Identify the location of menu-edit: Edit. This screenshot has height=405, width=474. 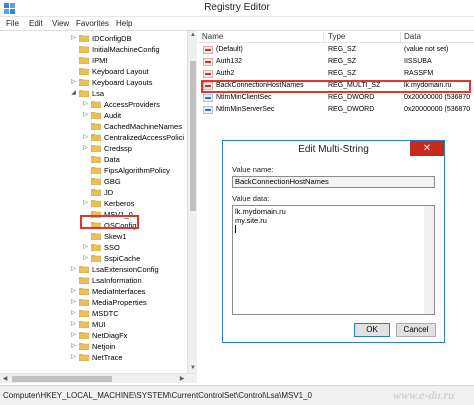
(36, 23).